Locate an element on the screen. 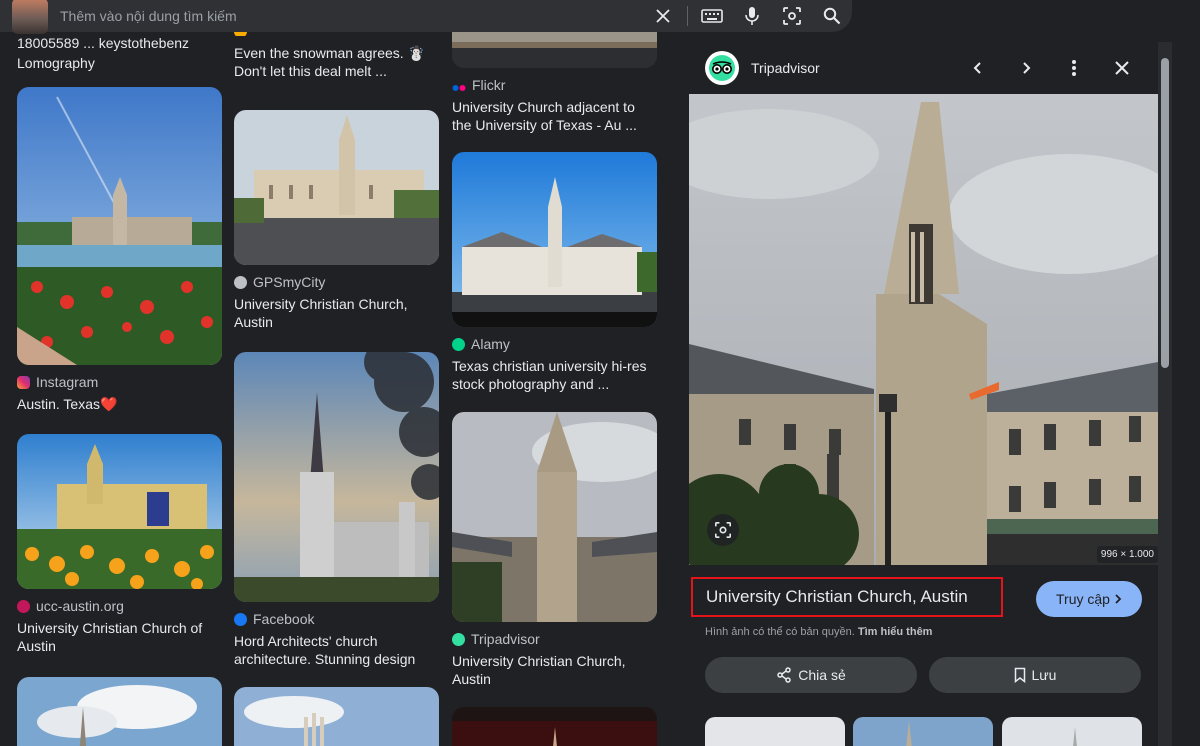 This screenshot has height=746, width=1200. search-icon is located at coordinates (832, 16).